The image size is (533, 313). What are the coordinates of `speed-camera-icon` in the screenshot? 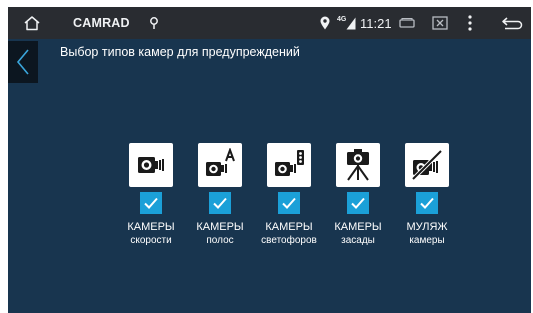 It's located at (151, 165).